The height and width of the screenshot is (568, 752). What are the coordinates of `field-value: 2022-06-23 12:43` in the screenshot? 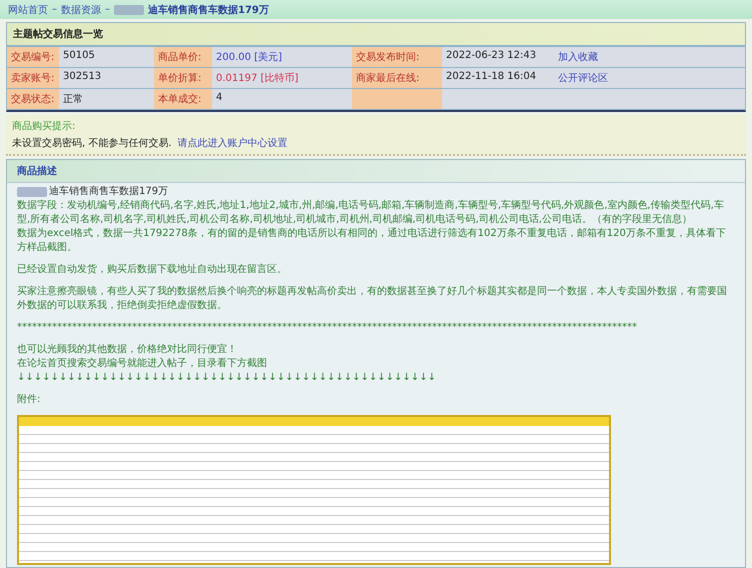 It's located at (491, 56).